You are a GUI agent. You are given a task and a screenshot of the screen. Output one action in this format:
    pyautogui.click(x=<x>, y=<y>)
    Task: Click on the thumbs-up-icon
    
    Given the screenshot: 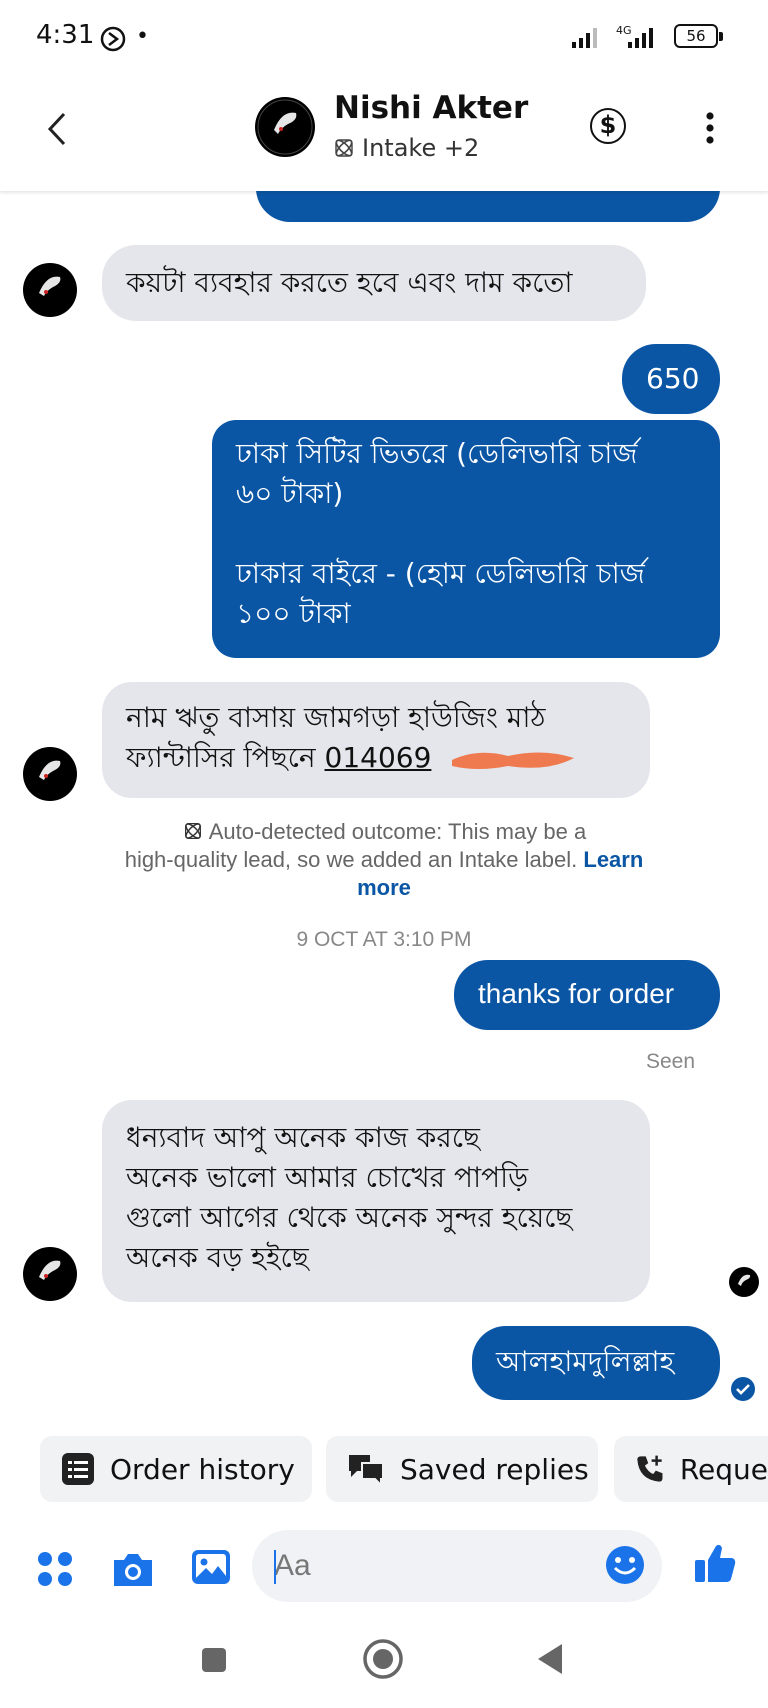 What is the action you would take?
    pyautogui.click(x=715, y=1563)
    